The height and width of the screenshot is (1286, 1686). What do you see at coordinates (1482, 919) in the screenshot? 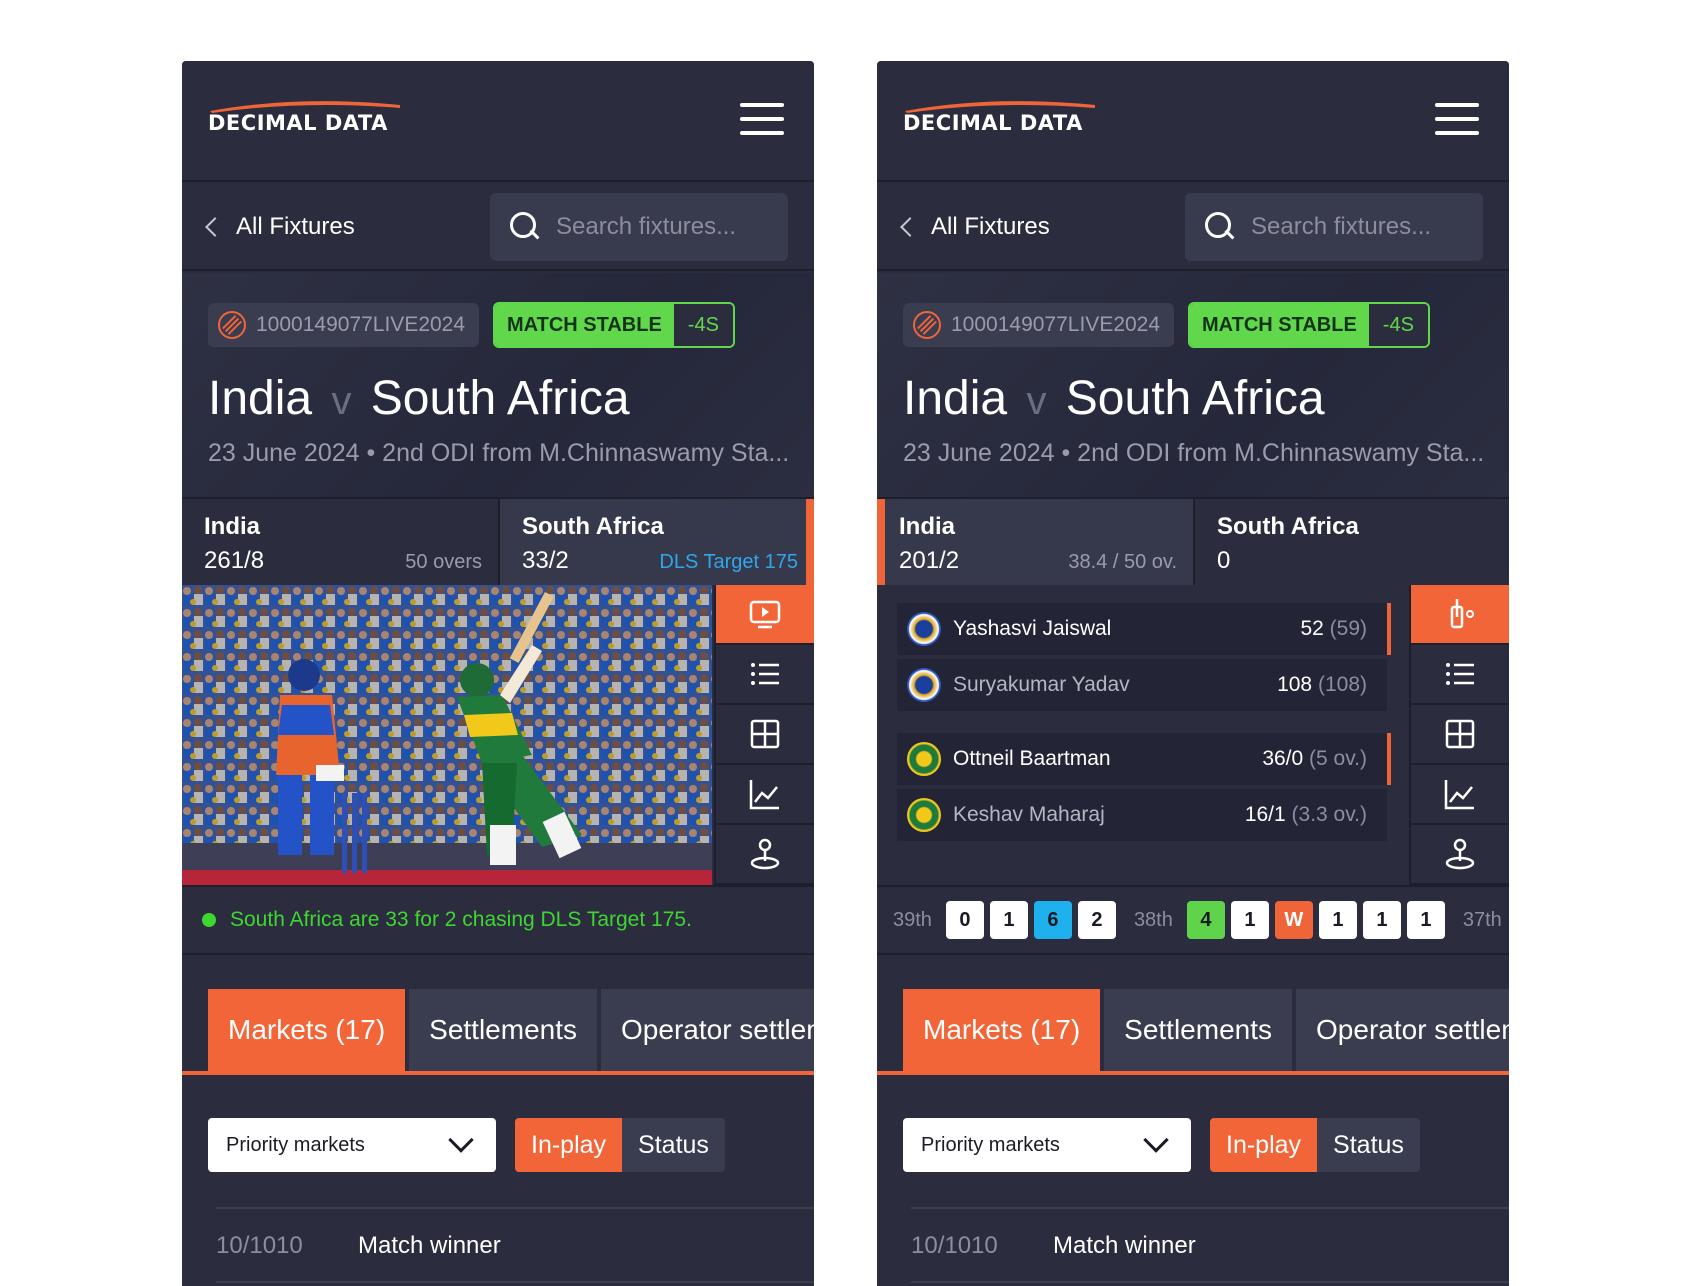
I see `over-label: 37th` at bounding box center [1482, 919].